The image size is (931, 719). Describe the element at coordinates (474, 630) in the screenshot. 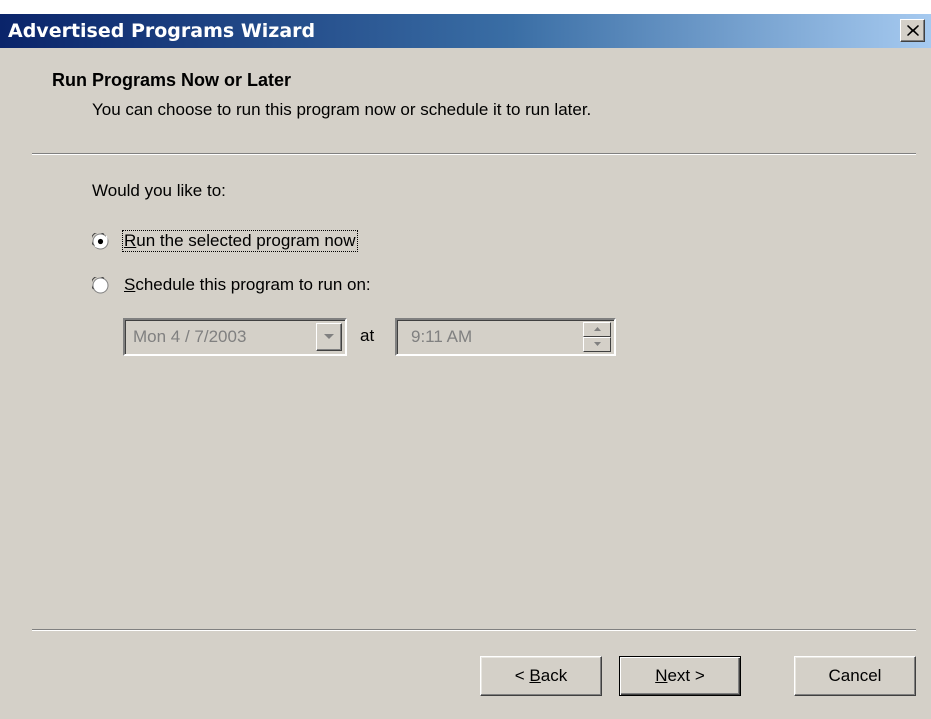

I see `footer-separator` at that location.